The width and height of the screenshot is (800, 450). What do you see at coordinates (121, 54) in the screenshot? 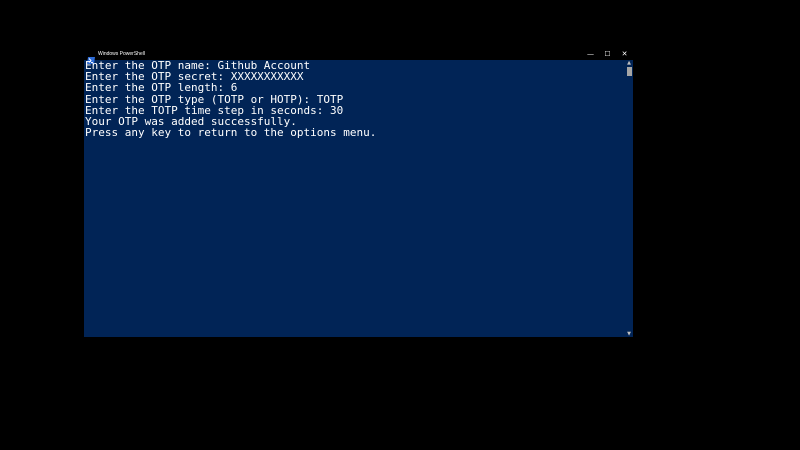
I see `window-title: Windows PowerShell` at bounding box center [121, 54].